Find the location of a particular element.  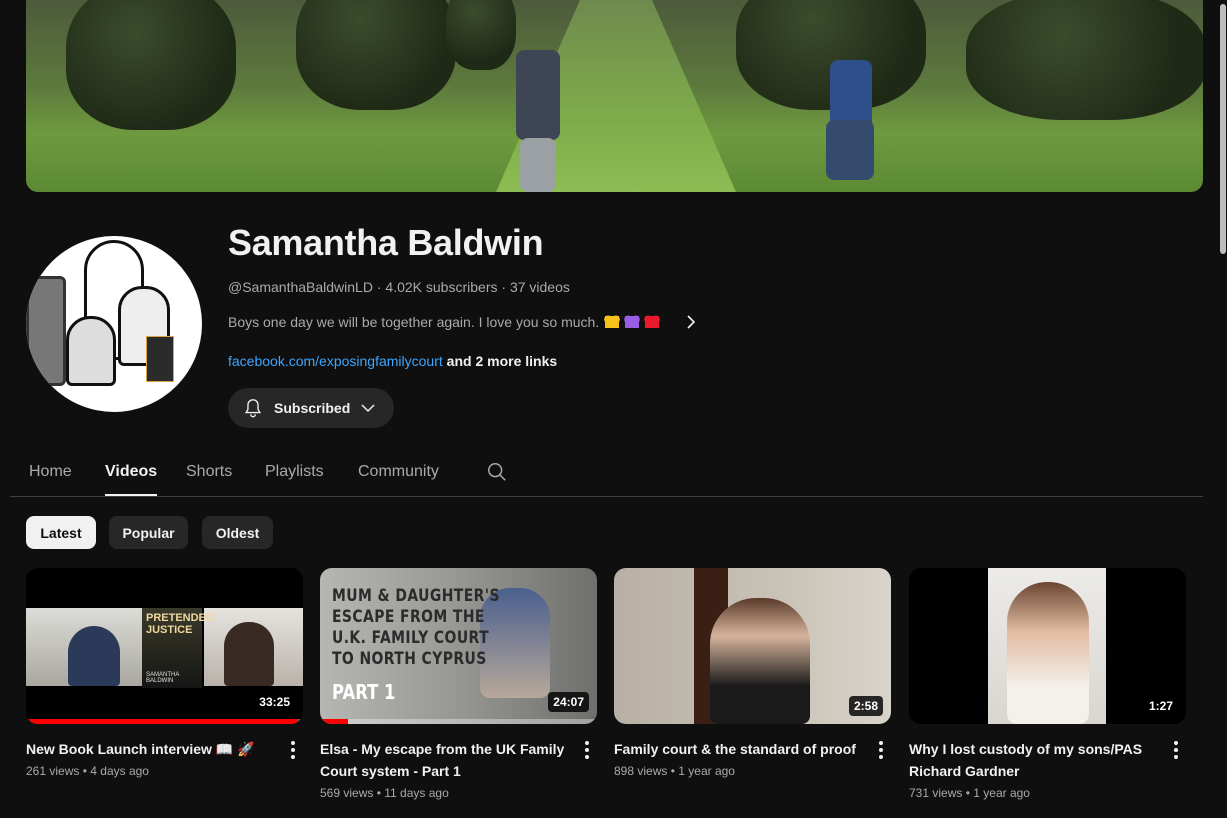

facebook-link: facebook.com/exposingfamilycourt is located at coordinates (335, 361).